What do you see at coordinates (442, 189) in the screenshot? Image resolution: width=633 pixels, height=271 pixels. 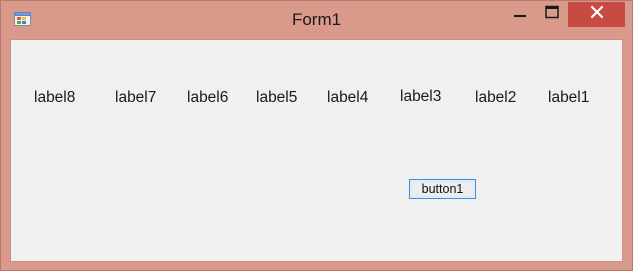 I see `button1: button1` at bounding box center [442, 189].